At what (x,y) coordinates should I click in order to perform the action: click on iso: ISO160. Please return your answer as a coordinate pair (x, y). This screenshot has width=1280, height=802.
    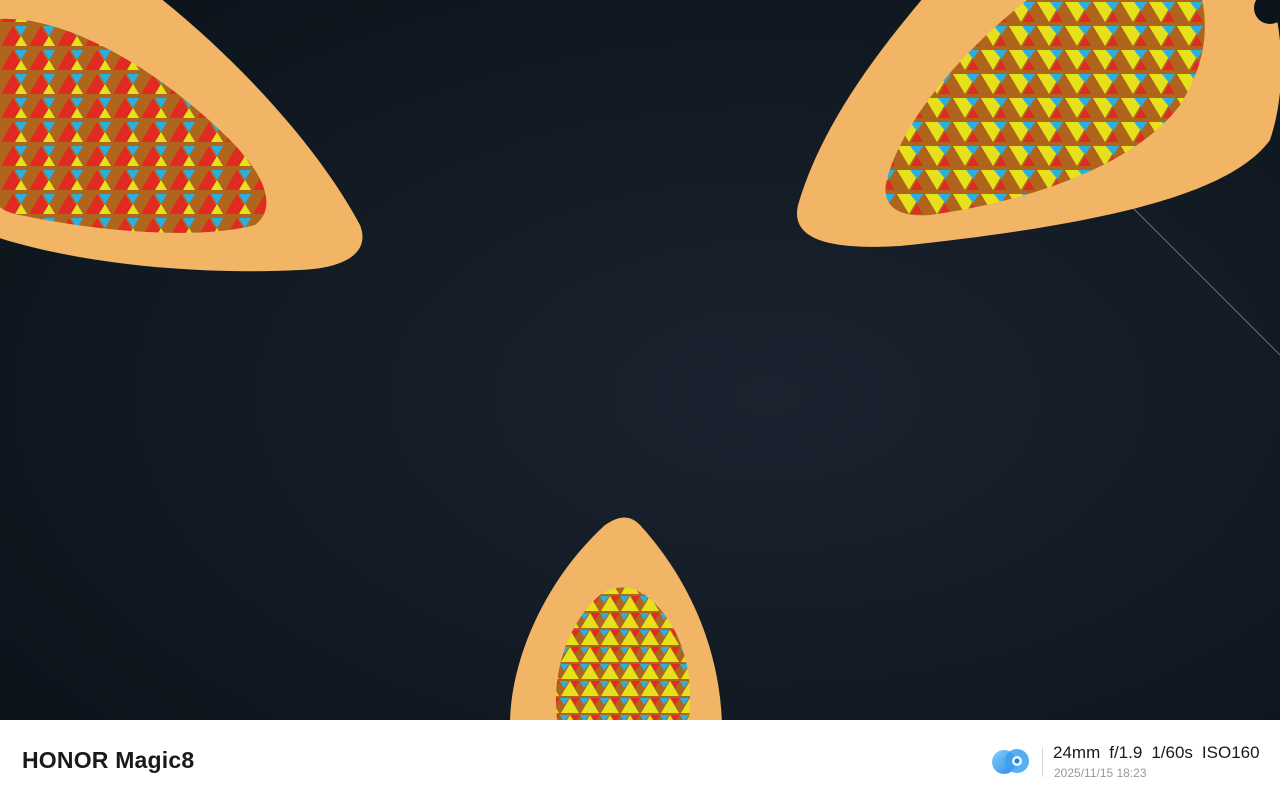
    Looking at the image, I should click on (1230, 752).